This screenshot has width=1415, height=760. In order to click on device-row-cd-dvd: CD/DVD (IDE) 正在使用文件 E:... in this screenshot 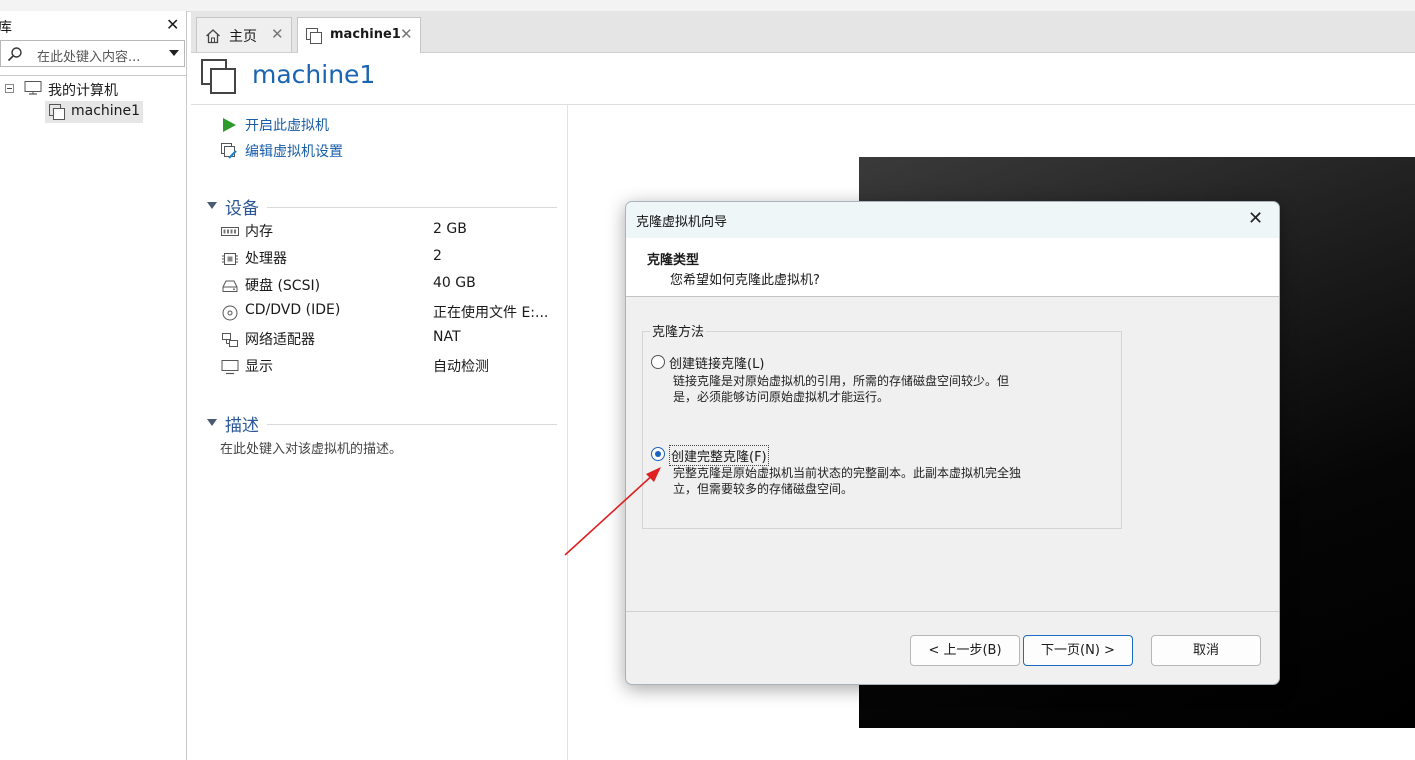, I will do `click(391, 313)`.